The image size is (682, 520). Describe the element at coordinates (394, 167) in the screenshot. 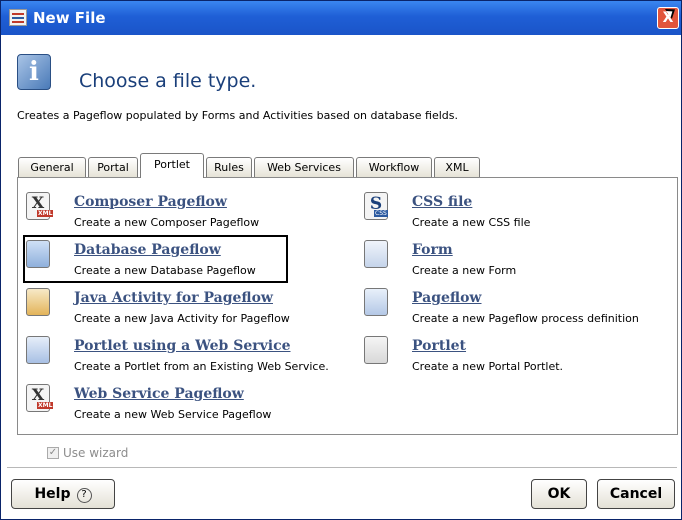

I see `tab-workflow: Workflow` at that location.